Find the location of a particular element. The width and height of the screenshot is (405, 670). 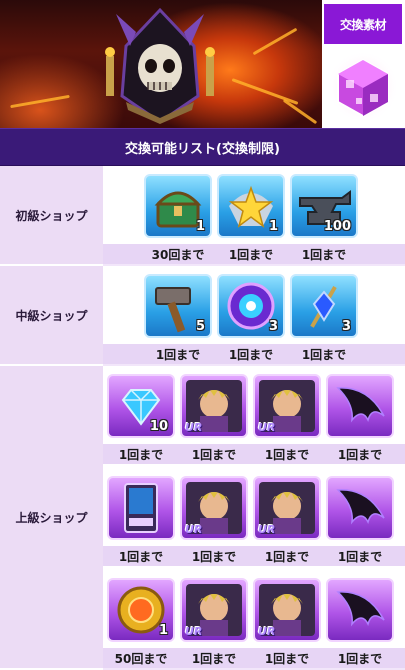

card-icon is located at coordinates (141, 508).